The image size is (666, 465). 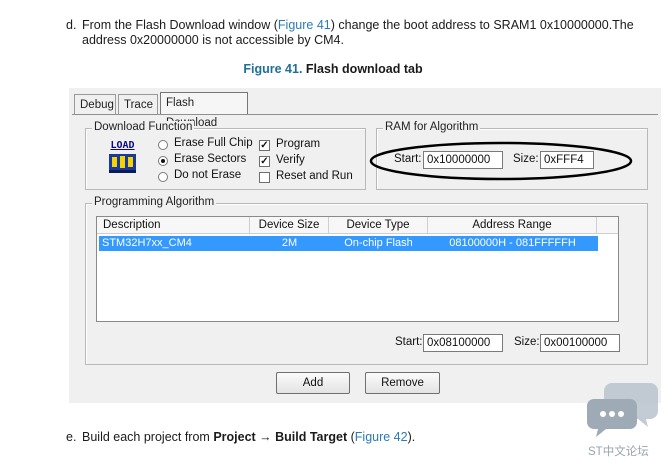 I want to click on figure-caption: Figure 41. Flash download tab, so click(x=333, y=69).